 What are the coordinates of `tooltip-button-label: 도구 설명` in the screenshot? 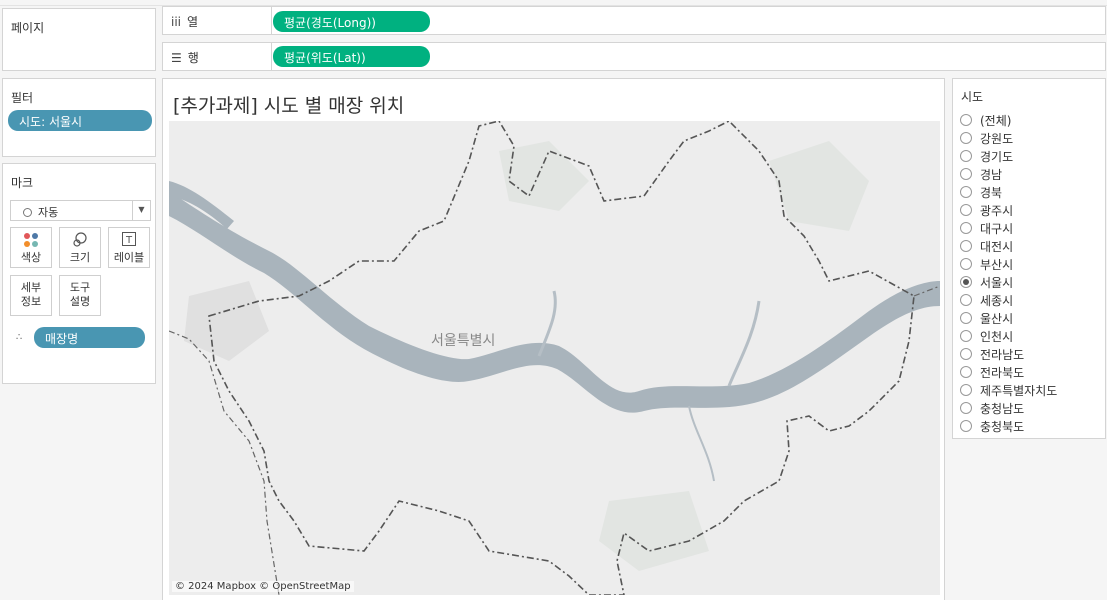 It's located at (80, 294).